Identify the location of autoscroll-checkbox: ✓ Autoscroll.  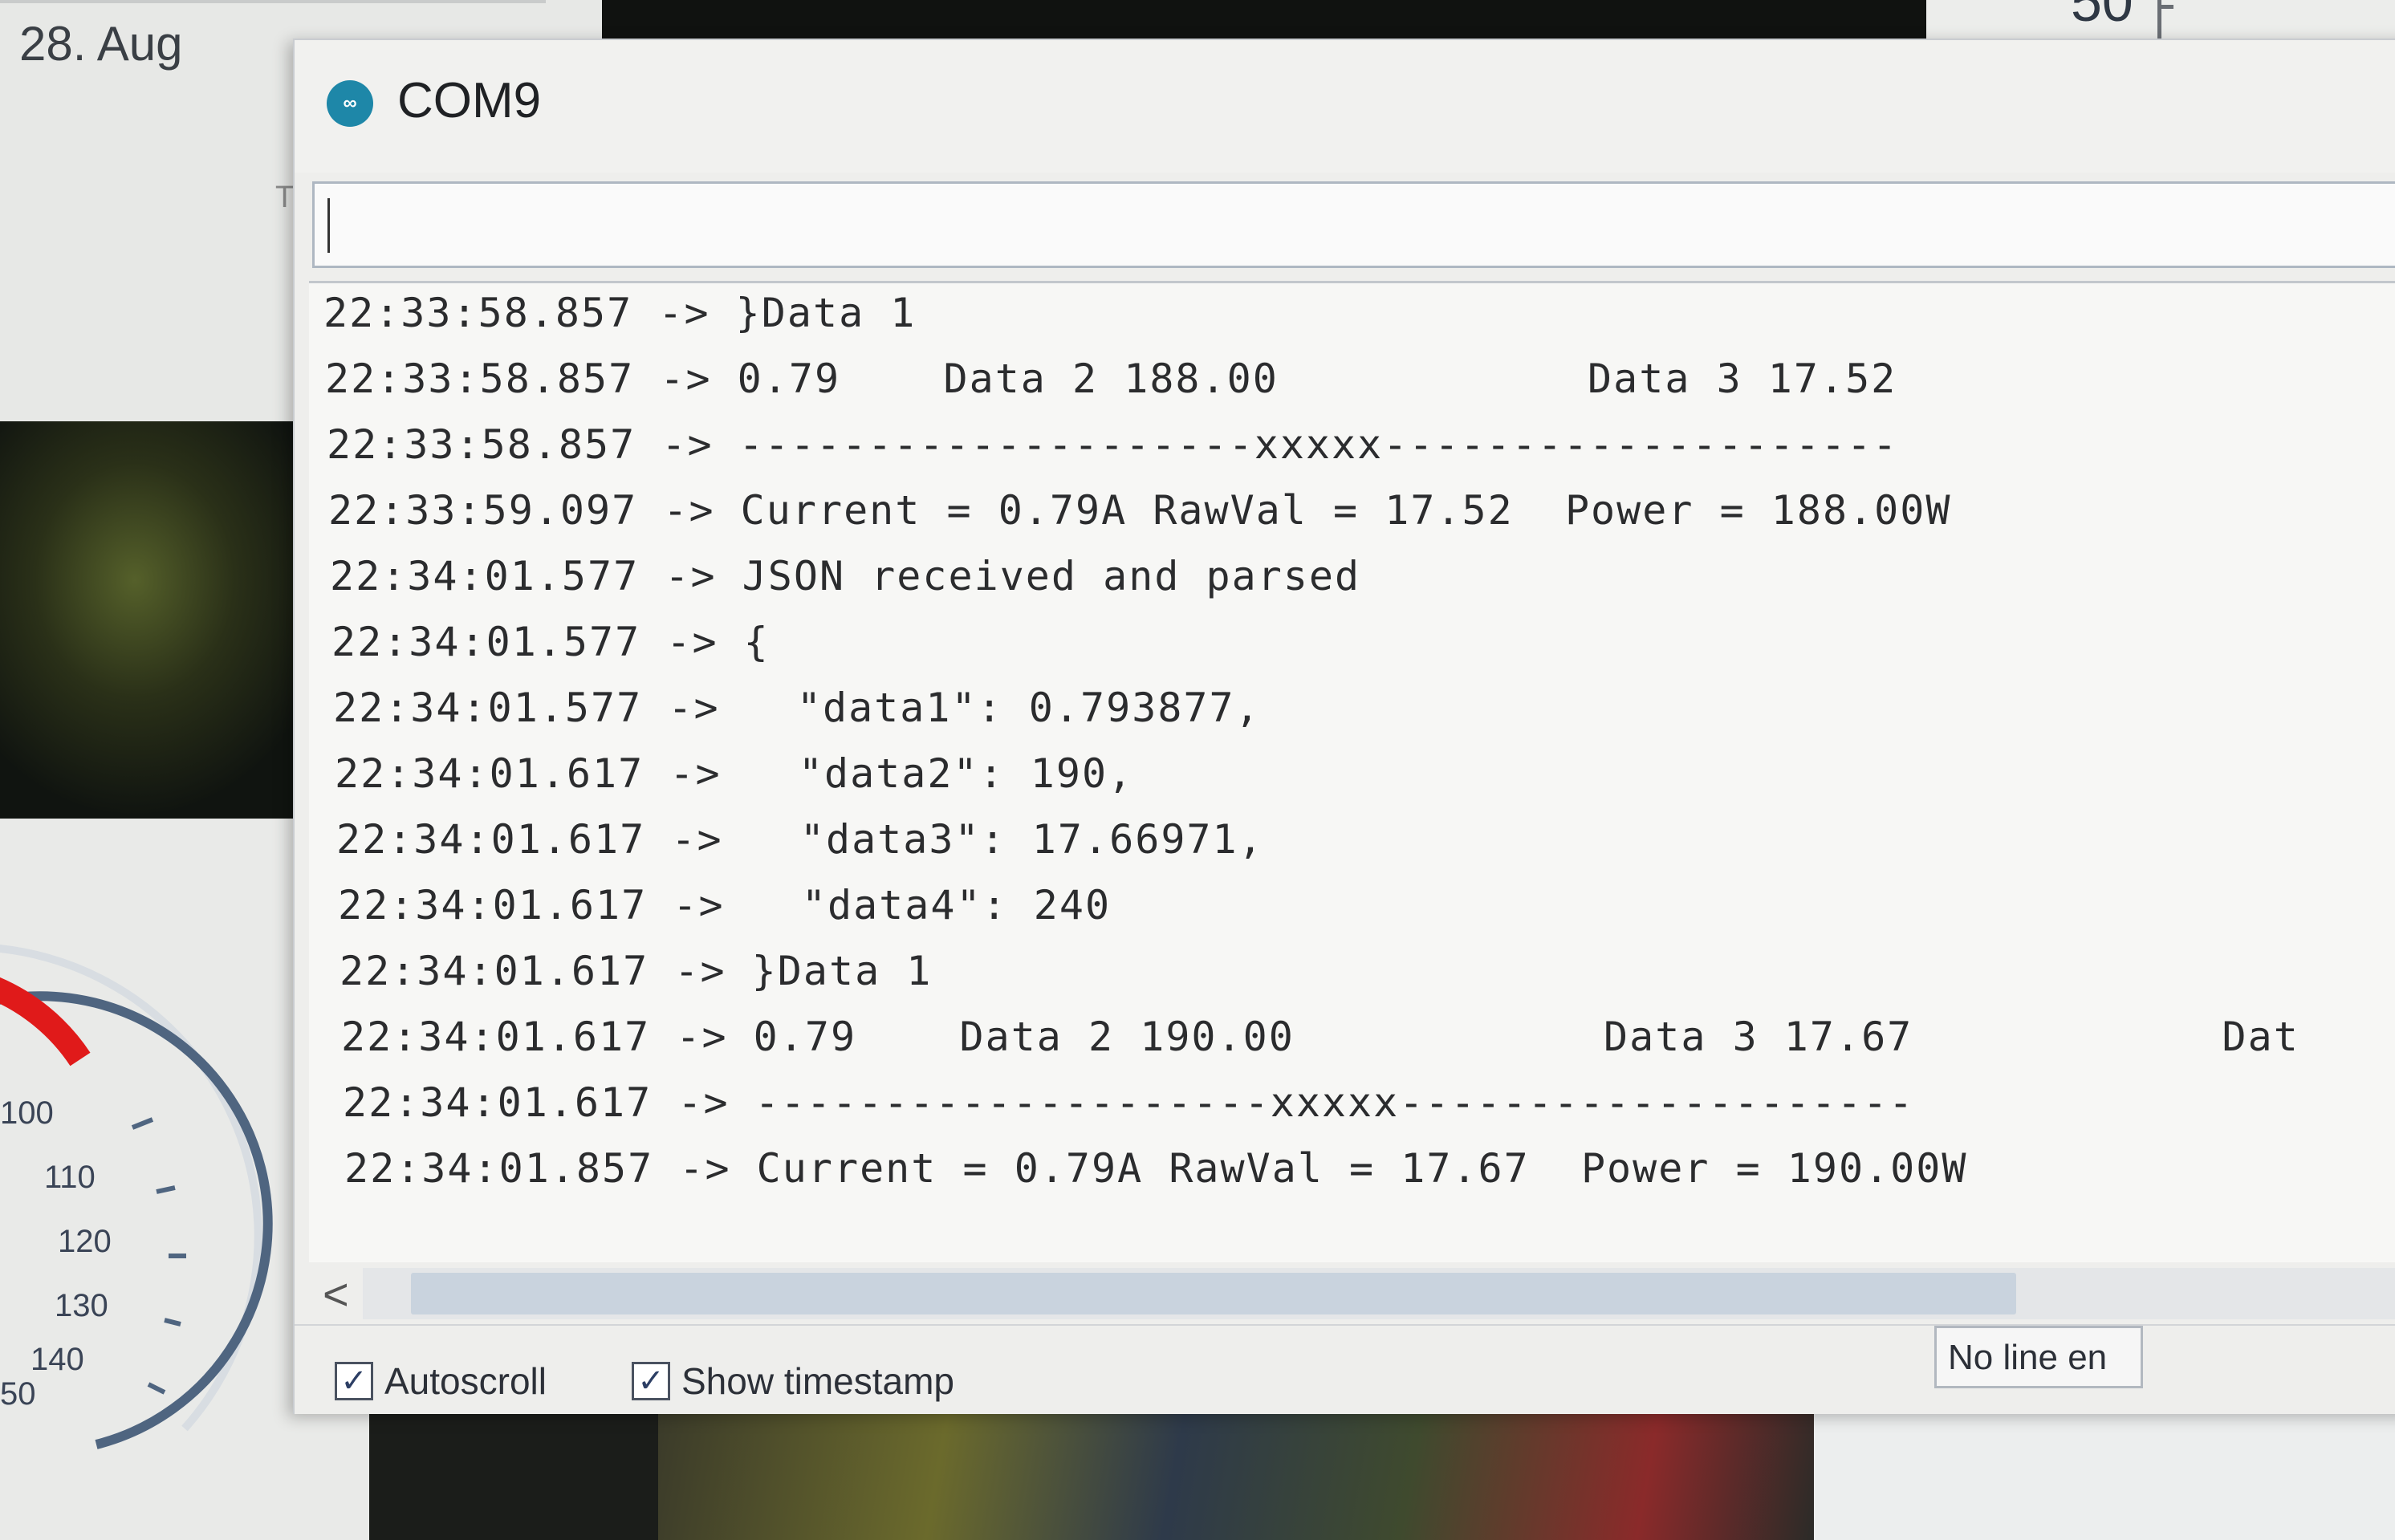
(441, 1381).